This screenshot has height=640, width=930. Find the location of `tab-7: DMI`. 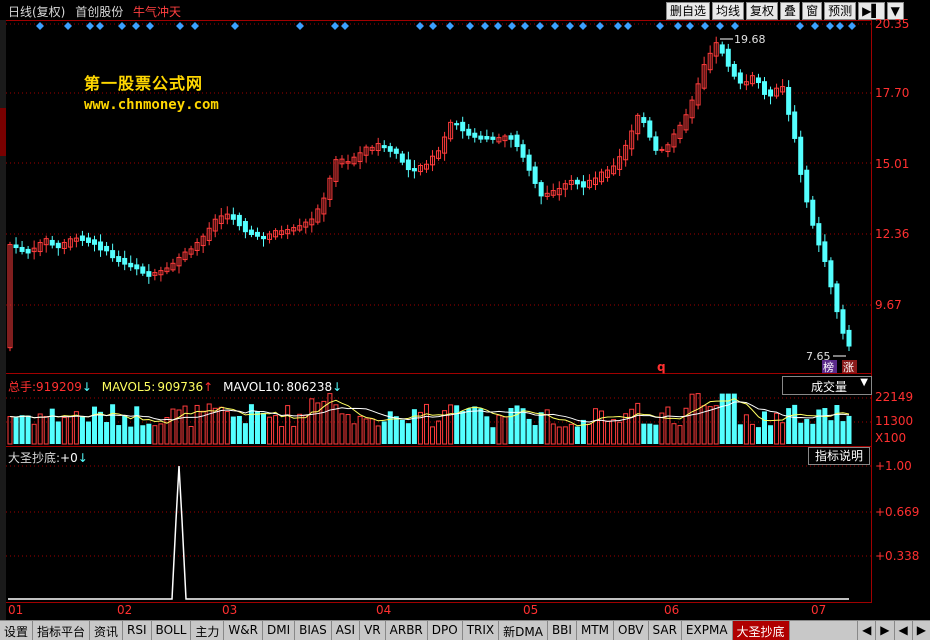

tab-7: DMI is located at coordinates (279, 630).